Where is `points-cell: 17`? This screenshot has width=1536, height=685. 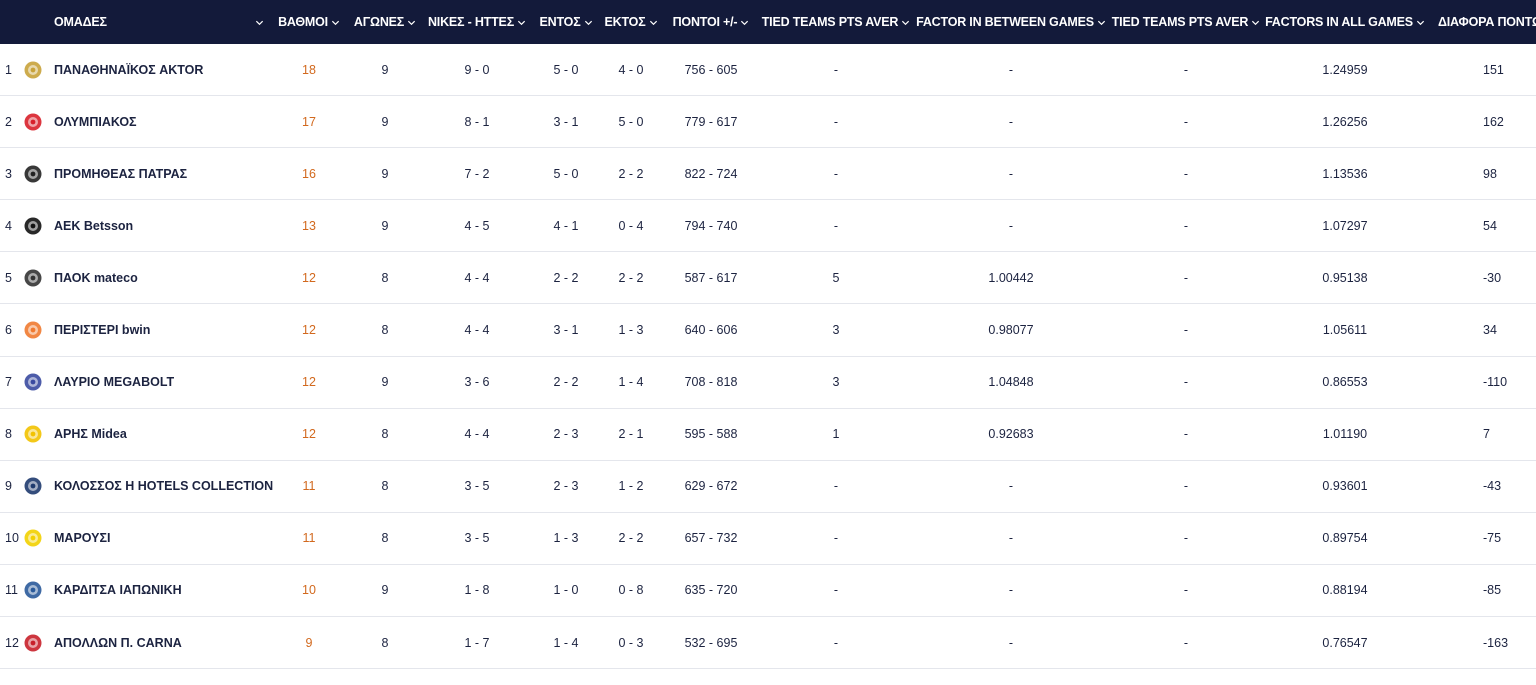 points-cell: 17 is located at coordinates (309, 121).